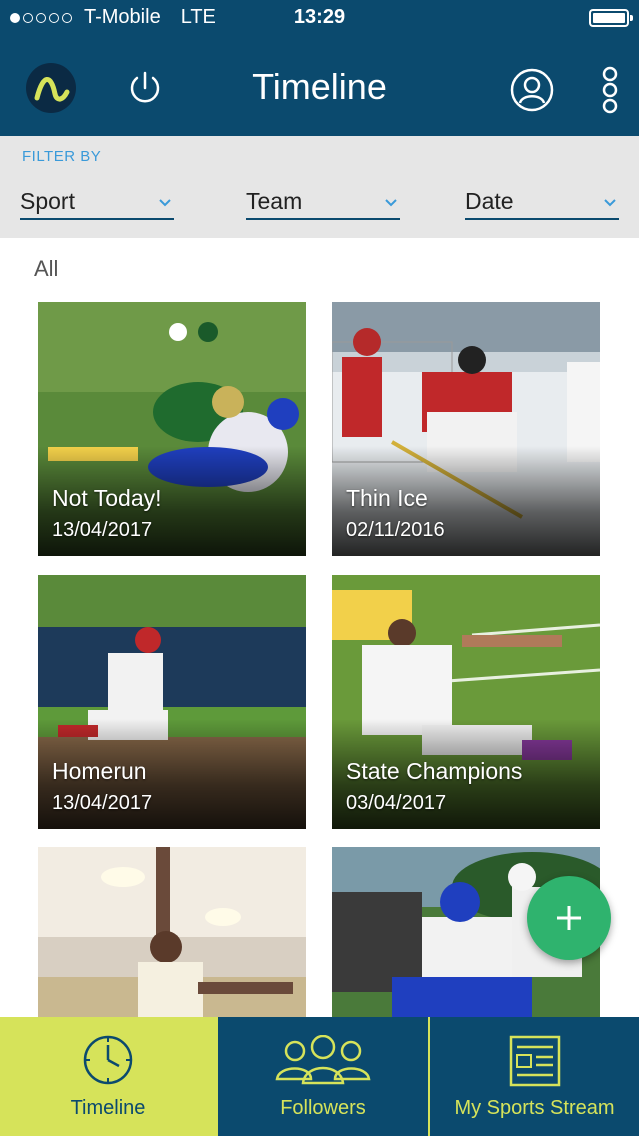 The image size is (639, 1136). Describe the element at coordinates (319, 86) in the screenshot. I see `app-header: Timeline` at that location.